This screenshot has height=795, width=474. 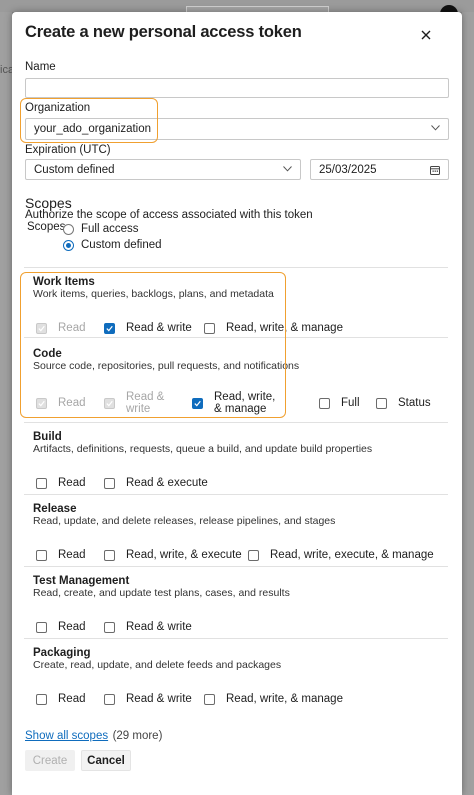 What do you see at coordinates (106, 760) in the screenshot?
I see `cancel-button: Cancel` at bounding box center [106, 760].